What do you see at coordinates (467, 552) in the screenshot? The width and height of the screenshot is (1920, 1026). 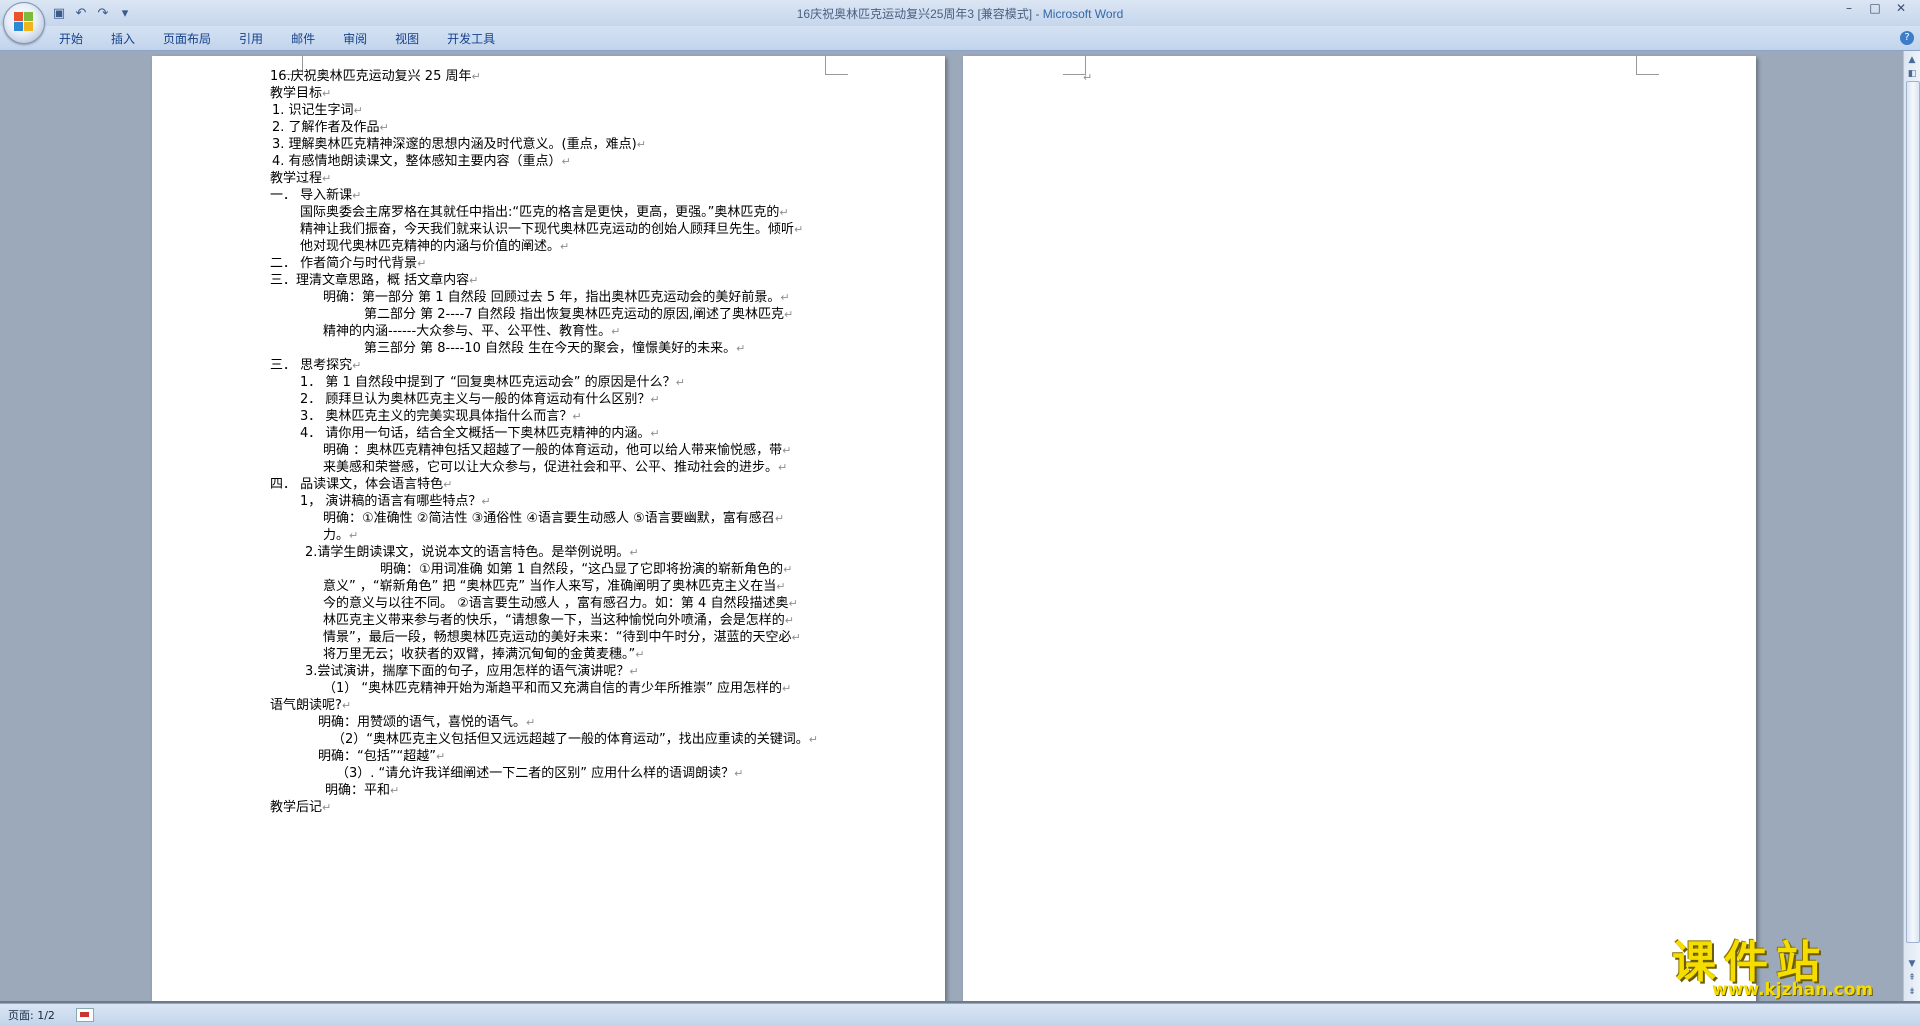 I see `line-text: 2.请学生朗读课文，说说本文的语言特色。是举例说明。` at bounding box center [467, 552].